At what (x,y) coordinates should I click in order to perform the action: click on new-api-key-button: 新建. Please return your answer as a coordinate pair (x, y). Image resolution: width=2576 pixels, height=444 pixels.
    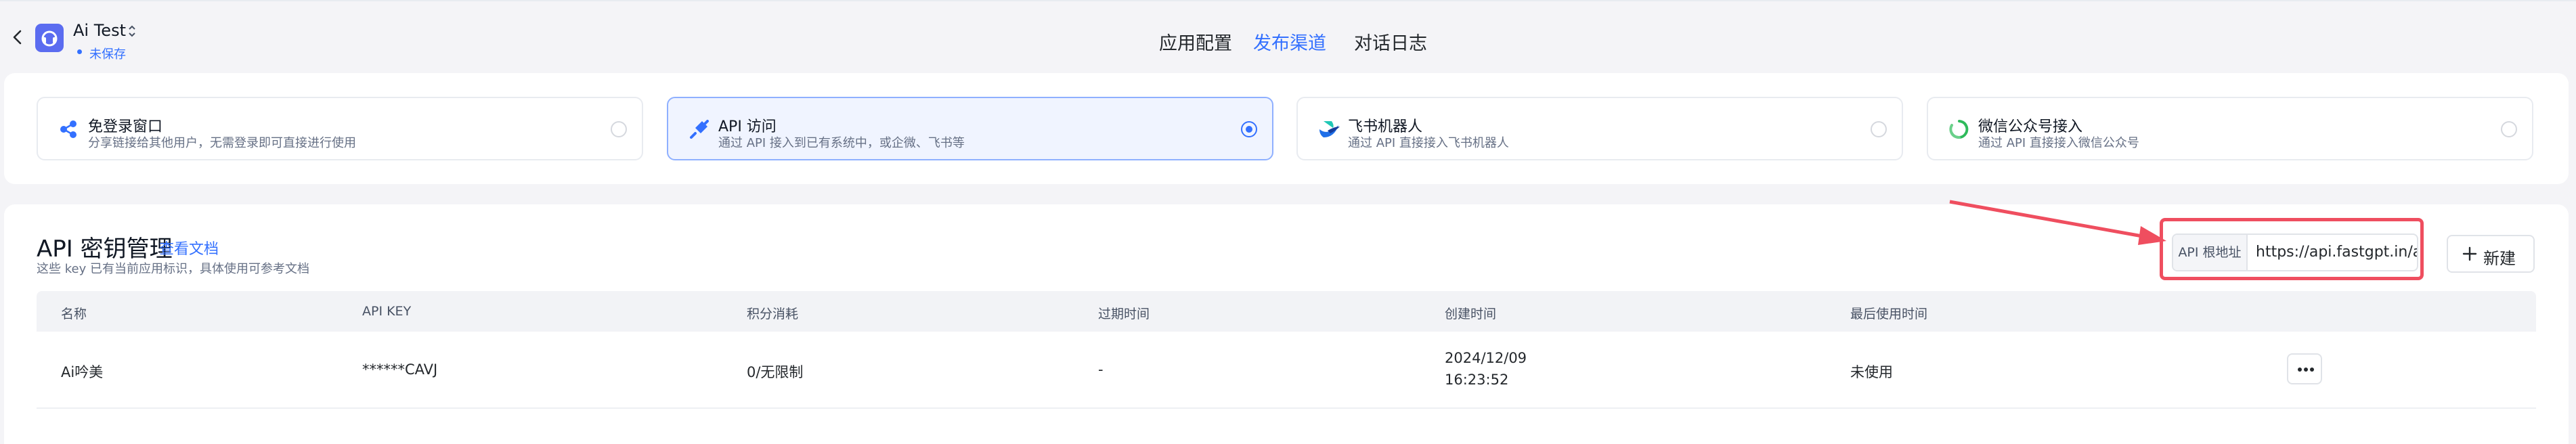
    Looking at the image, I should click on (2491, 254).